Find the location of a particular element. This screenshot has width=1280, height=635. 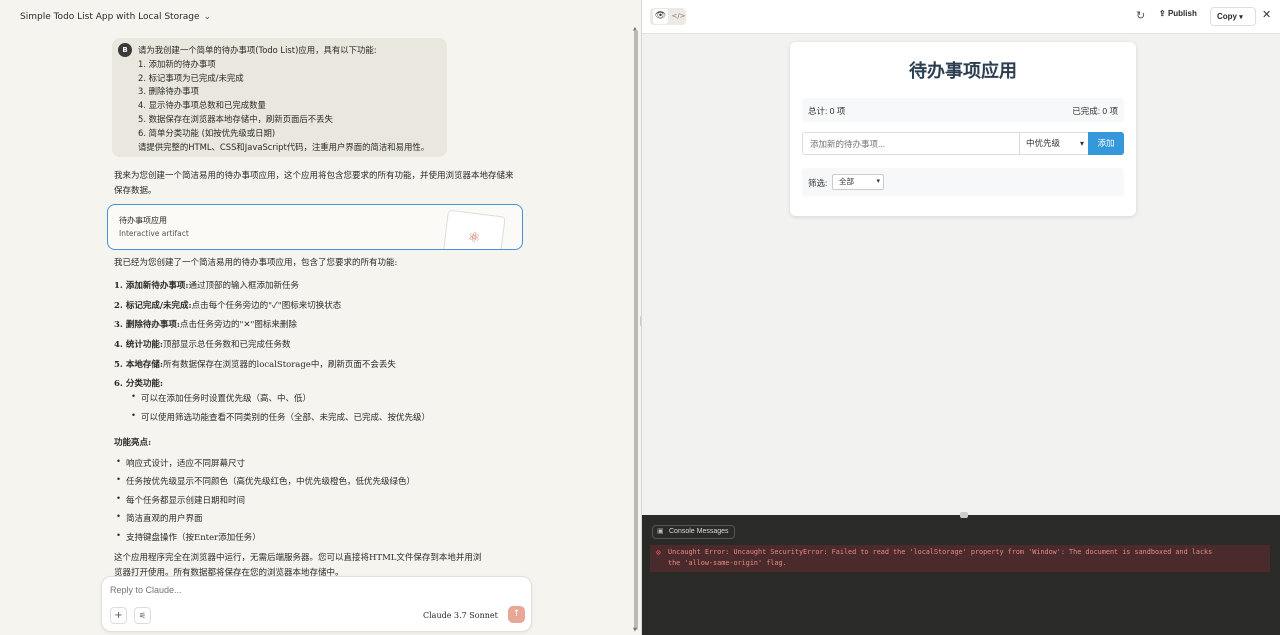

copy-label: Copy is located at coordinates (1227, 16).